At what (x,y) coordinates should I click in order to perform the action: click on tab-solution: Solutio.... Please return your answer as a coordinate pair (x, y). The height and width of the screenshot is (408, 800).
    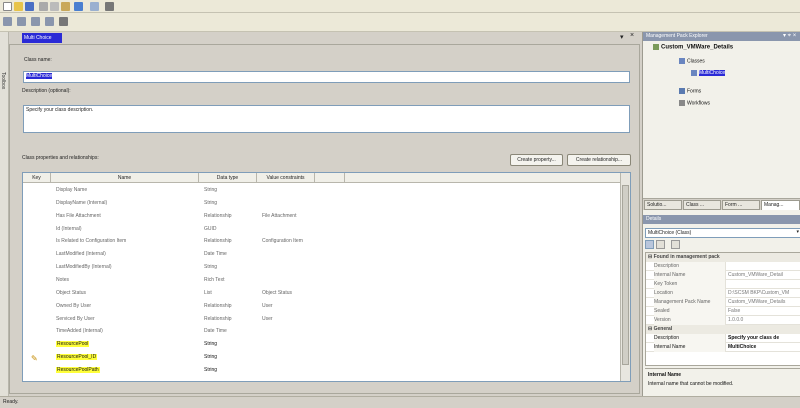
    Looking at the image, I should click on (663, 205).